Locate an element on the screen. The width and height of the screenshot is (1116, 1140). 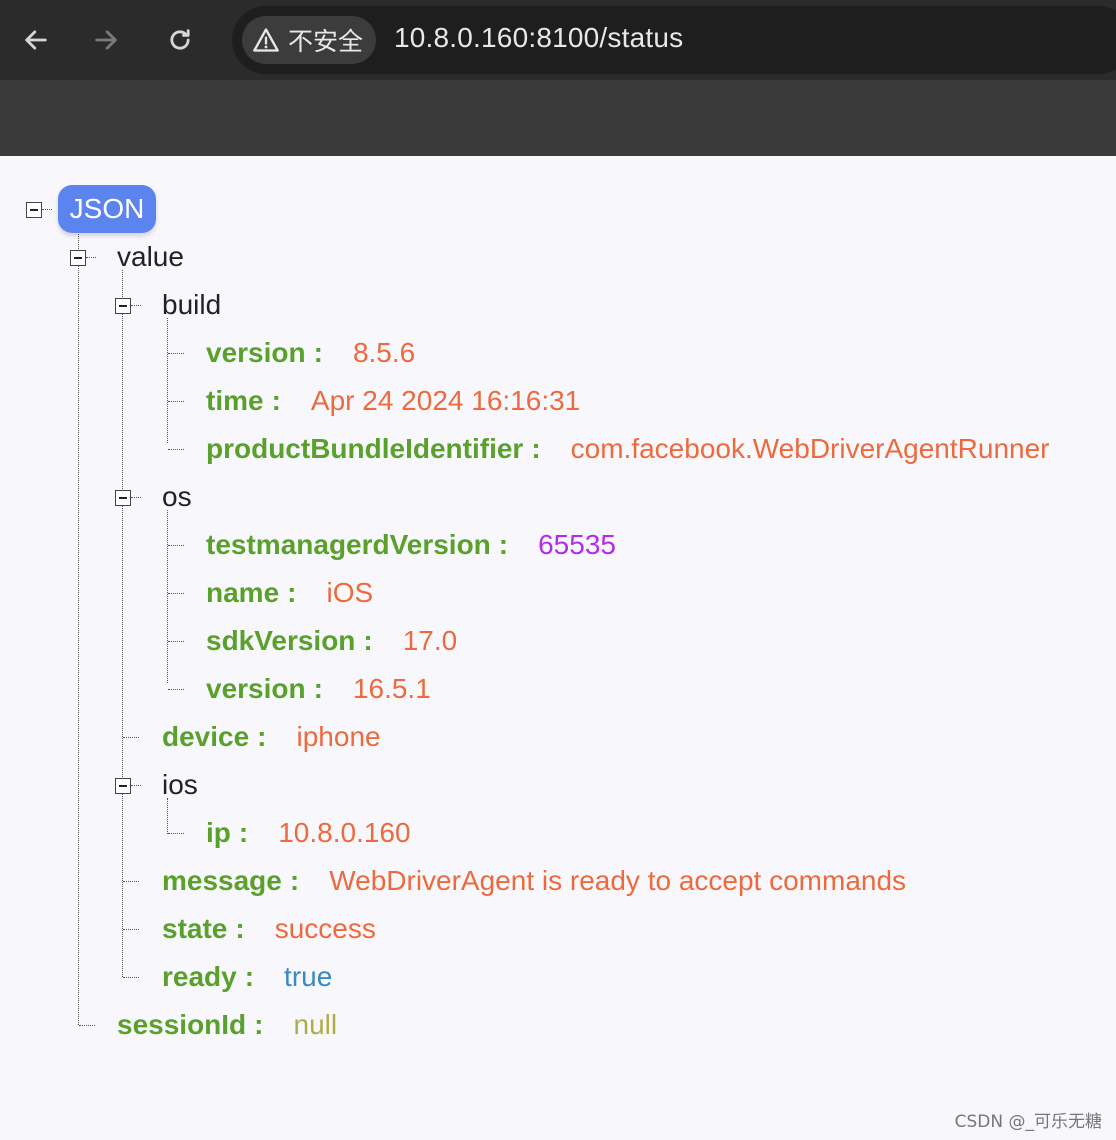
key: time is located at coordinates (235, 400).